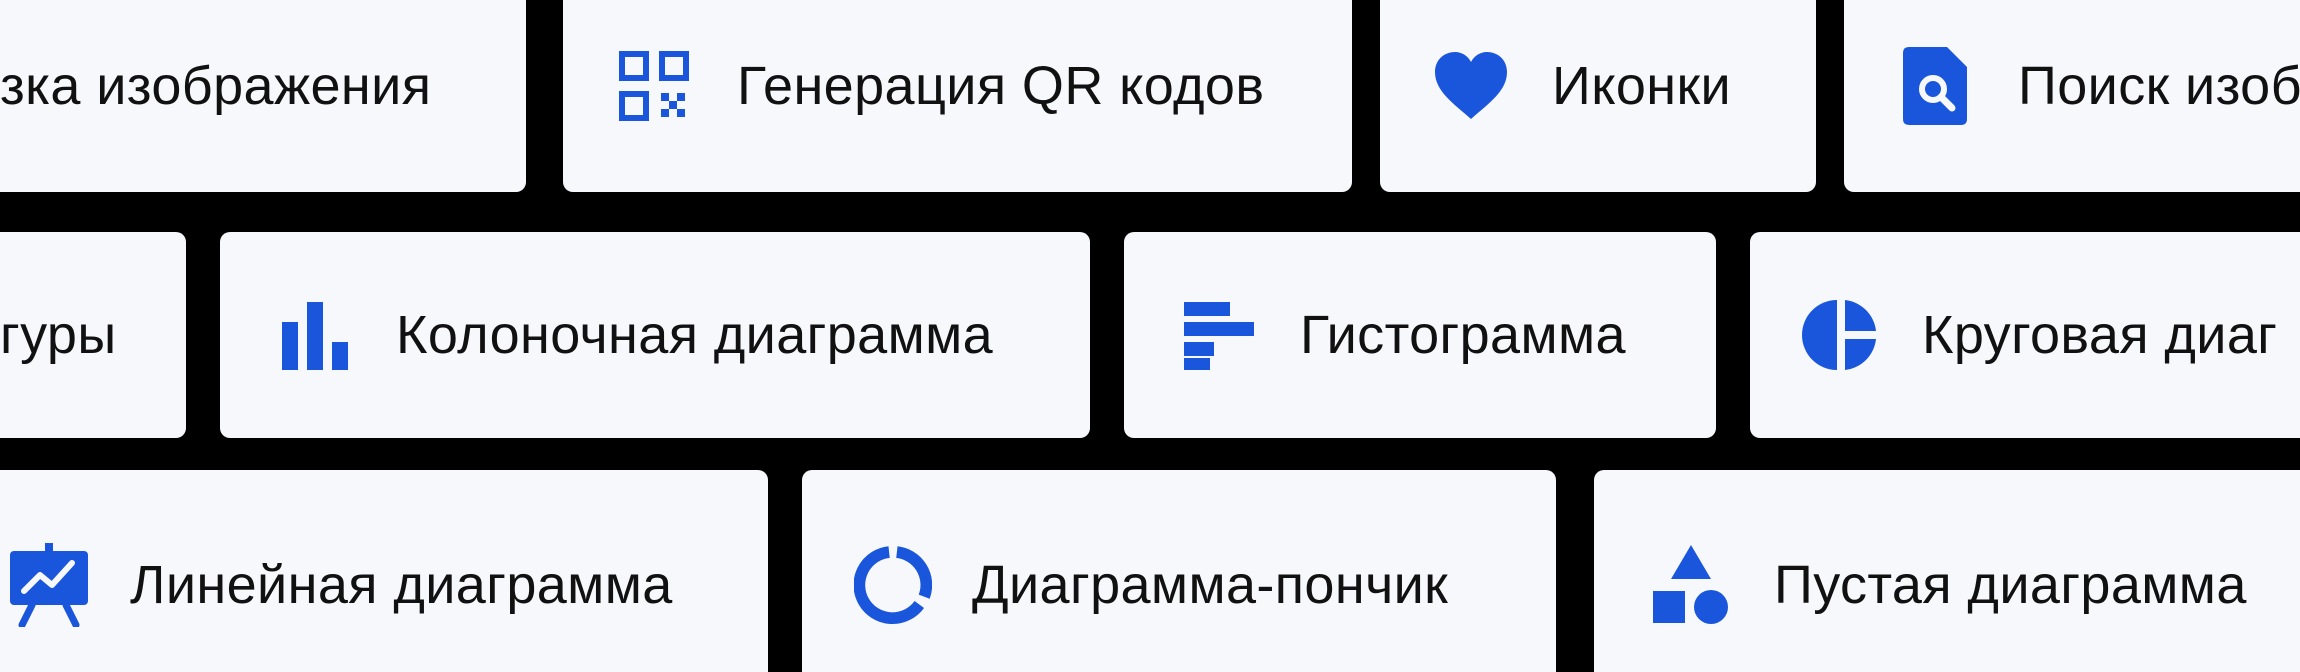 The image size is (2300, 672). I want to click on tile-shapes: гуры, so click(93, 335).